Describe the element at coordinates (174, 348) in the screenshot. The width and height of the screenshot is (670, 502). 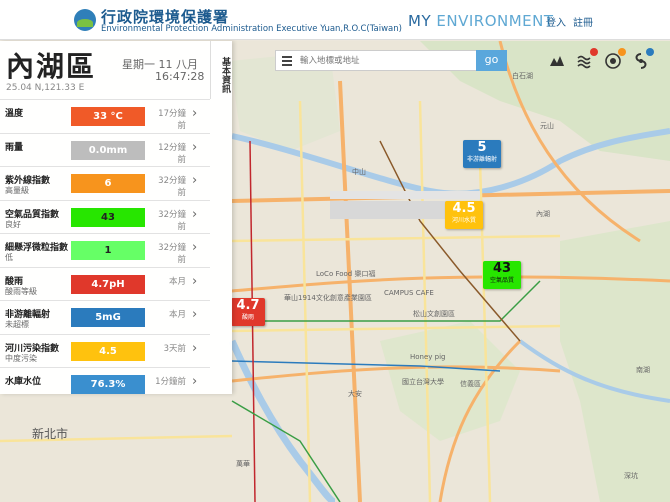
I see `metric-time: 3天前` at that location.